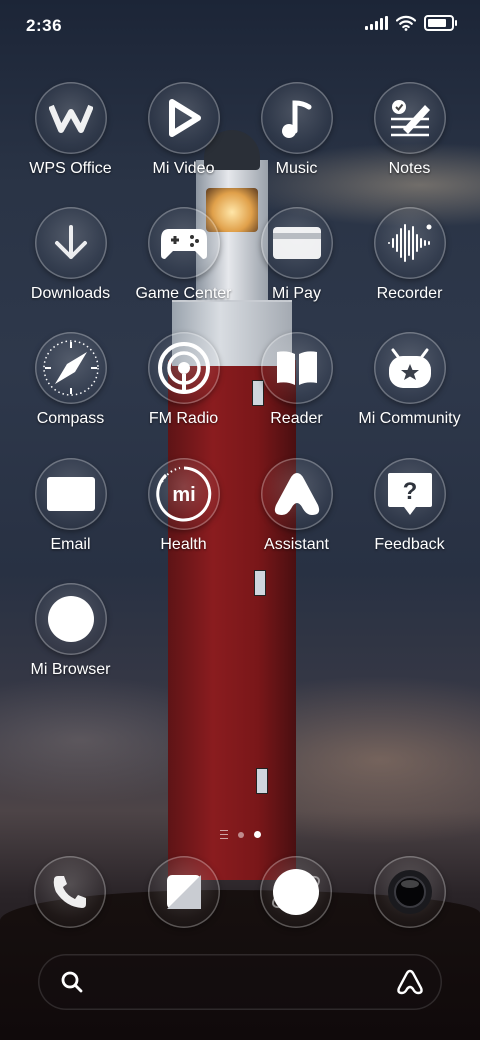 Image resolution: width=480 pixels, height=1040 pixels. What do you see at coordinates (183, 544) in the screenshot?
I see `app-label: Health` at bounding box center [183, 544].